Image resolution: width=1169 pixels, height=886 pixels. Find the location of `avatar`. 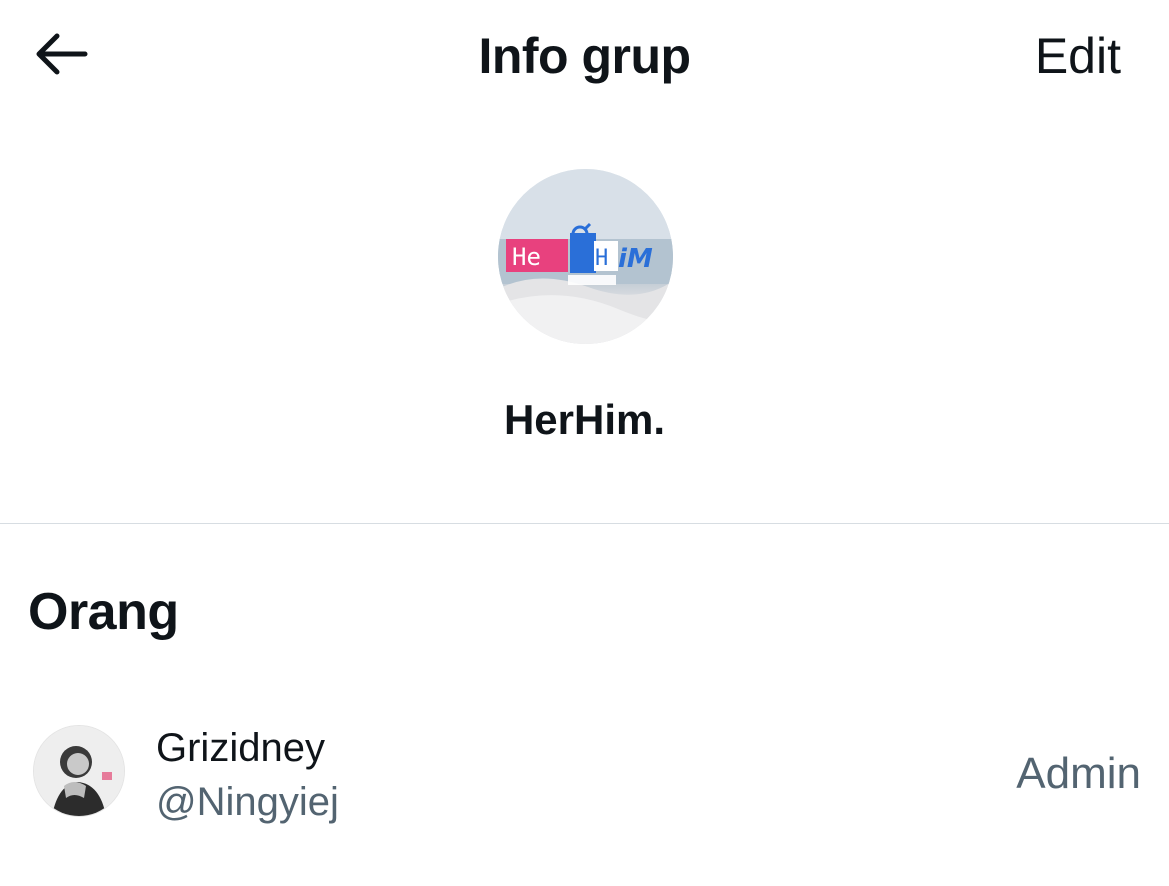

avatar is located at coordinates (79, 771).